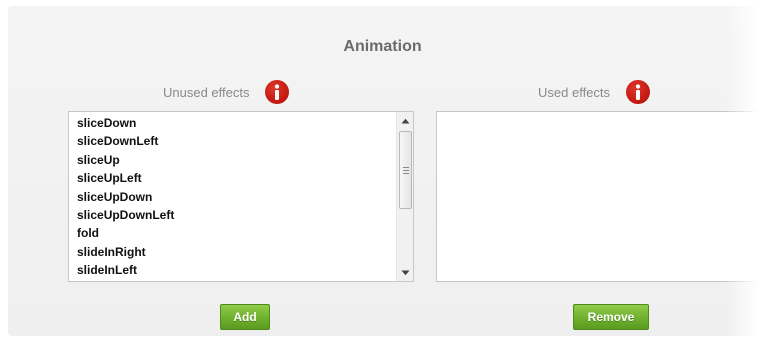 Image resolution: width=763 pixels, height=341 pixels. I want to click on list-item: slideInRight, so click(236, 252).